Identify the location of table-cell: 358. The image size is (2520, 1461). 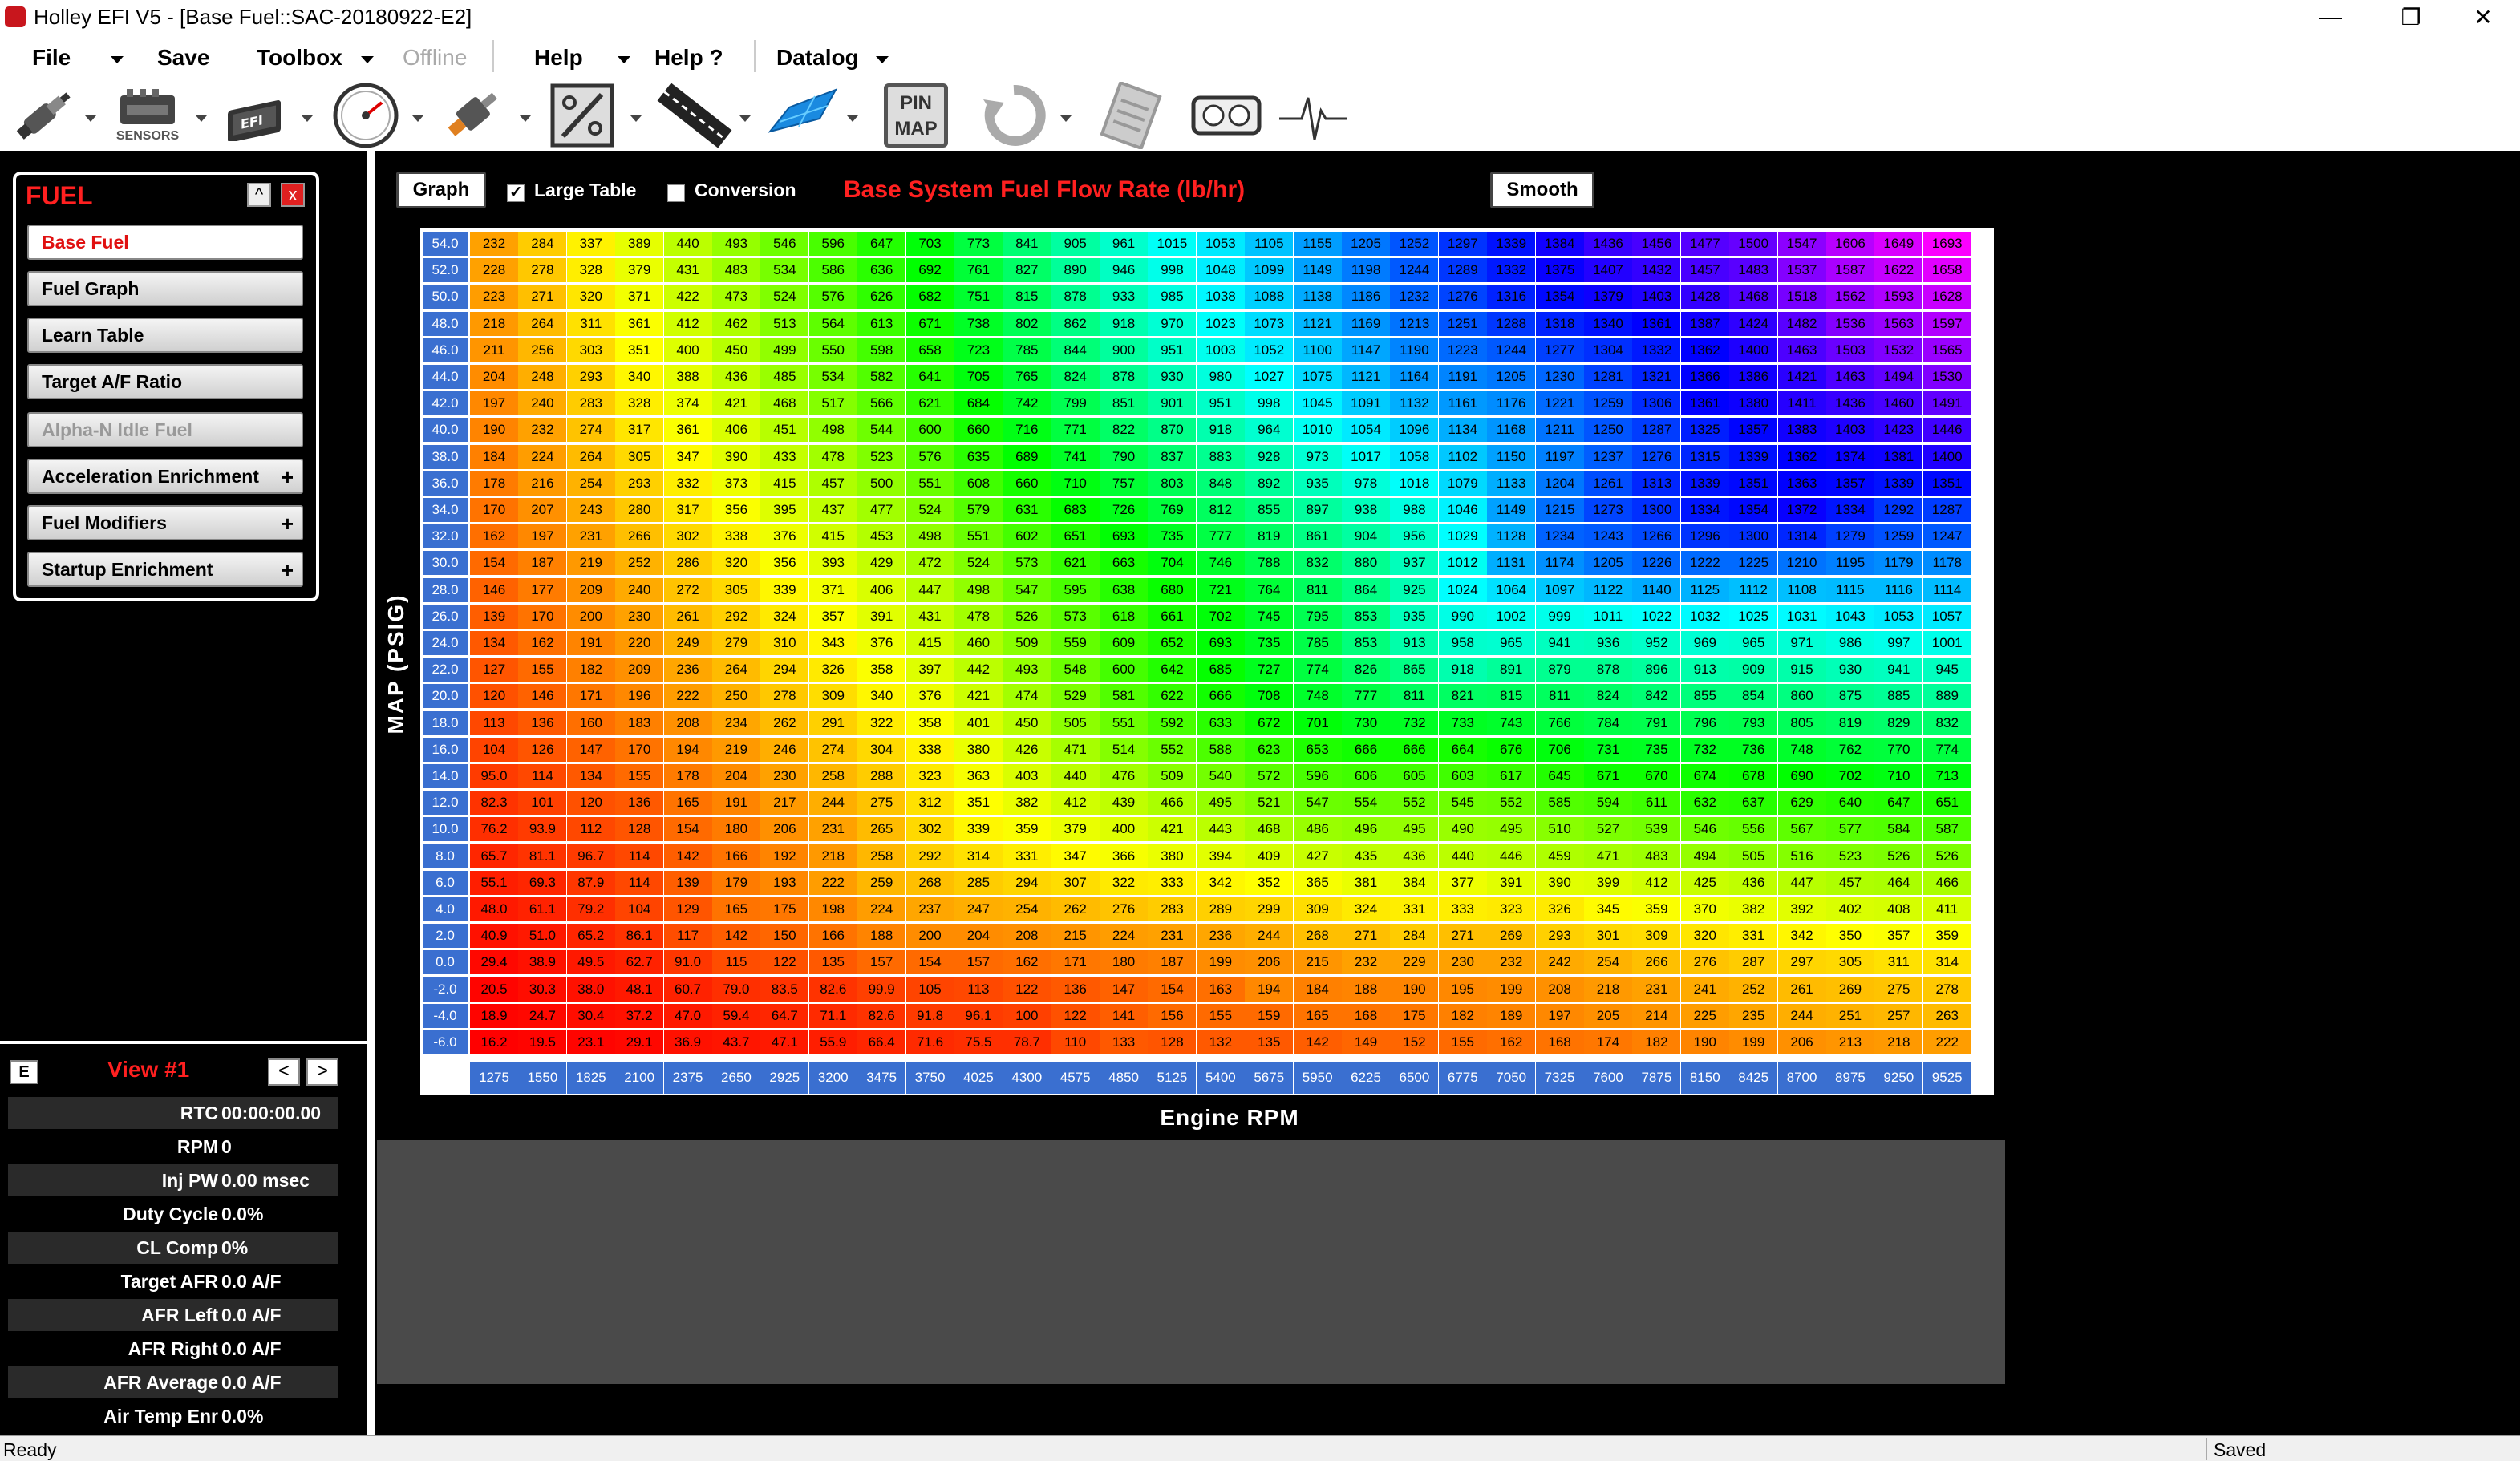
(881, 670).